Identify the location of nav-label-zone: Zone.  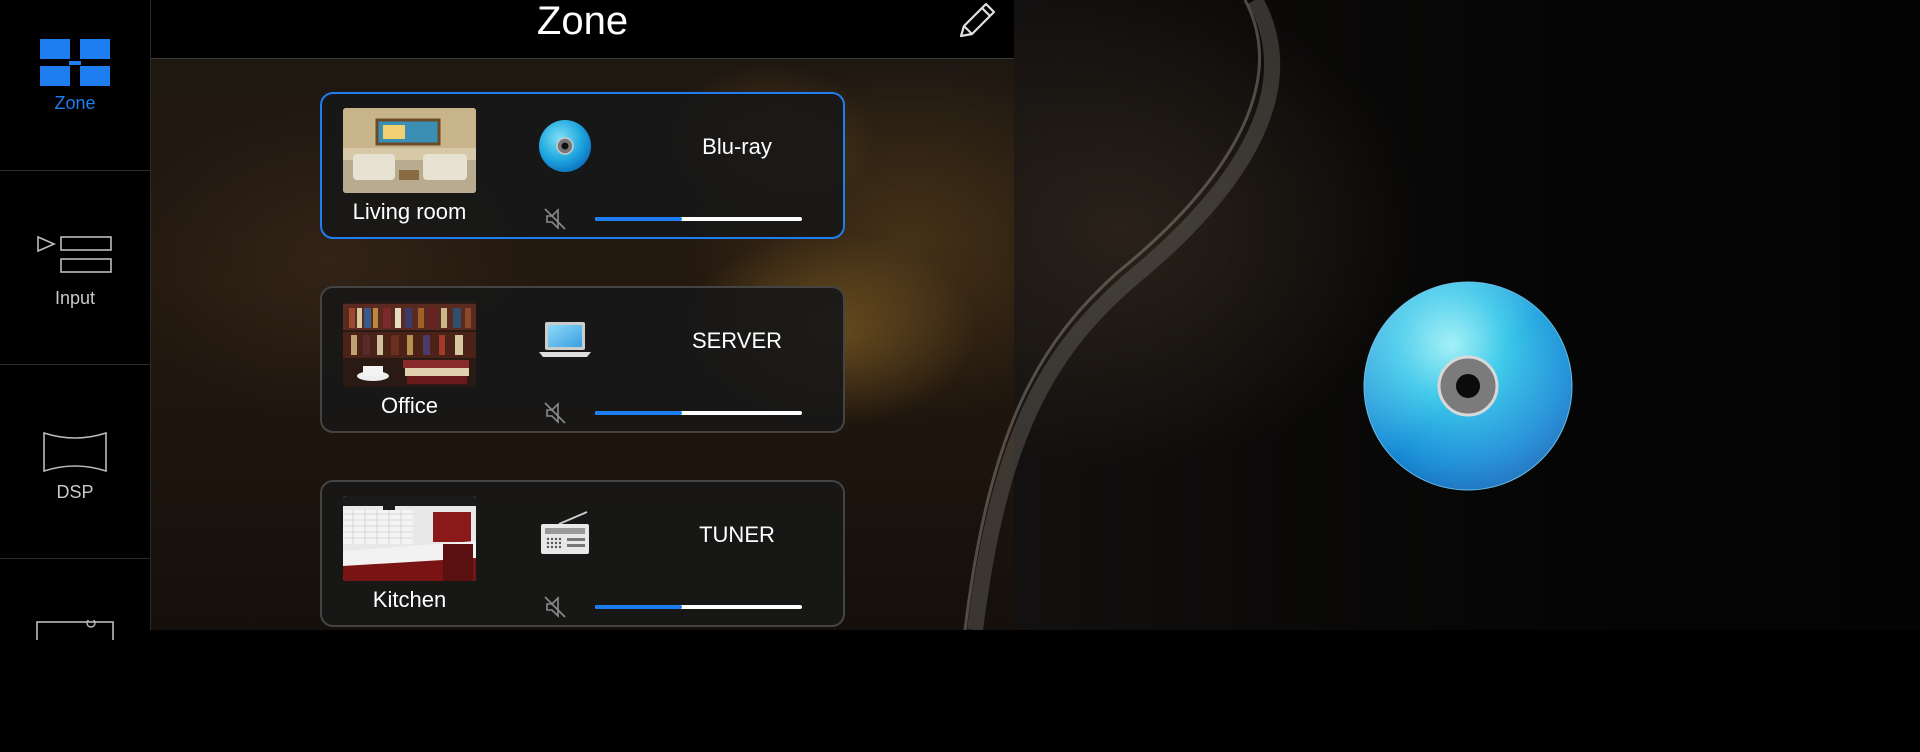
(75, 103).